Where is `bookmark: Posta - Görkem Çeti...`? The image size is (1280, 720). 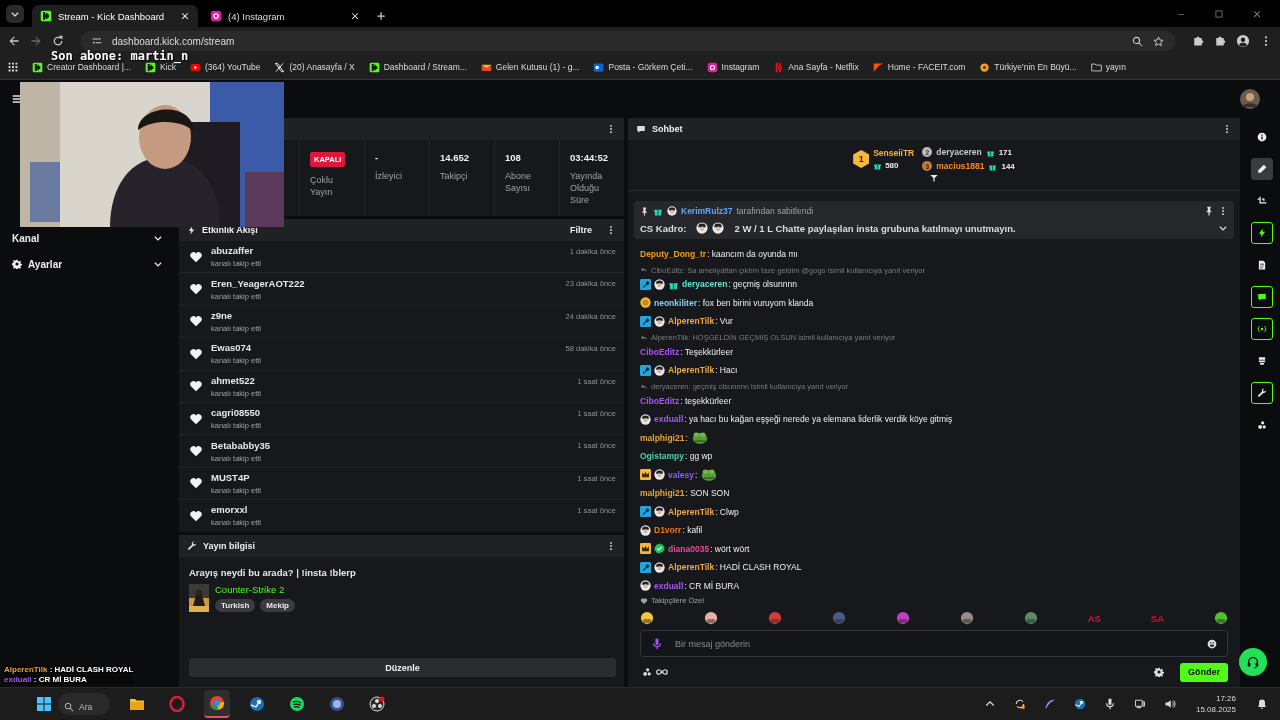 bookmark: Posta - Görkem Çeti... is located at coordinates (643, 67).